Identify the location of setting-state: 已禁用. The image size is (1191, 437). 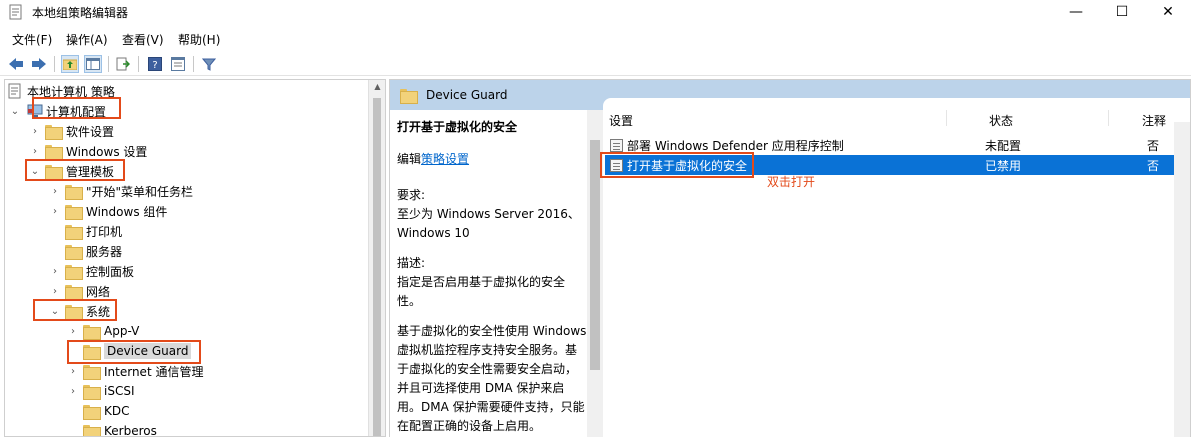
(1003, 165).